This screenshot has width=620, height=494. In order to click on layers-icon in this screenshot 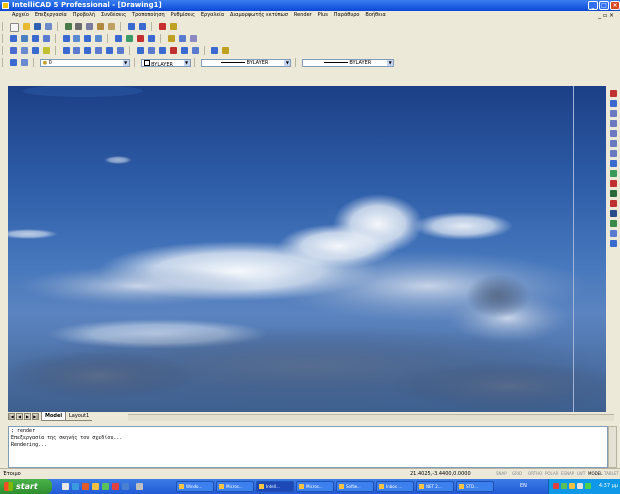, I will do `click(226, 50)`.